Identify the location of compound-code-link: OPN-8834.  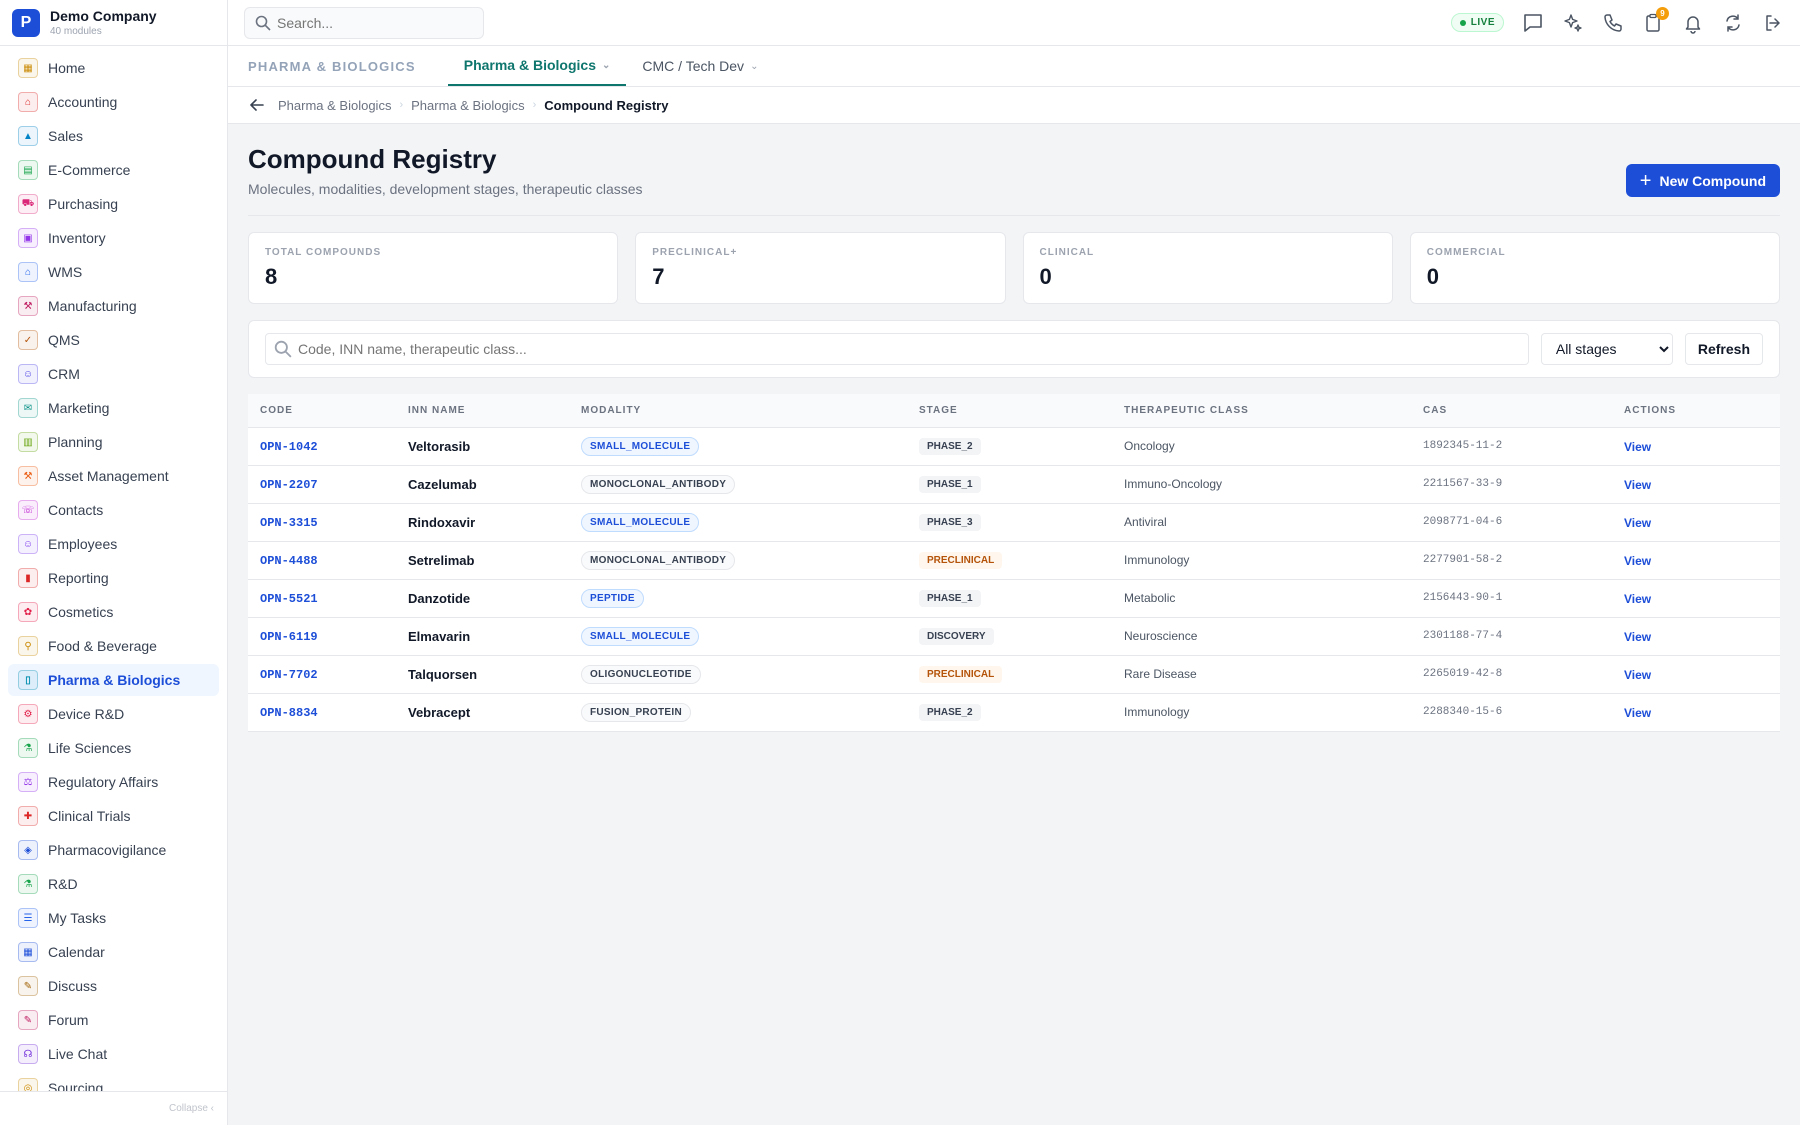
(289, 713).